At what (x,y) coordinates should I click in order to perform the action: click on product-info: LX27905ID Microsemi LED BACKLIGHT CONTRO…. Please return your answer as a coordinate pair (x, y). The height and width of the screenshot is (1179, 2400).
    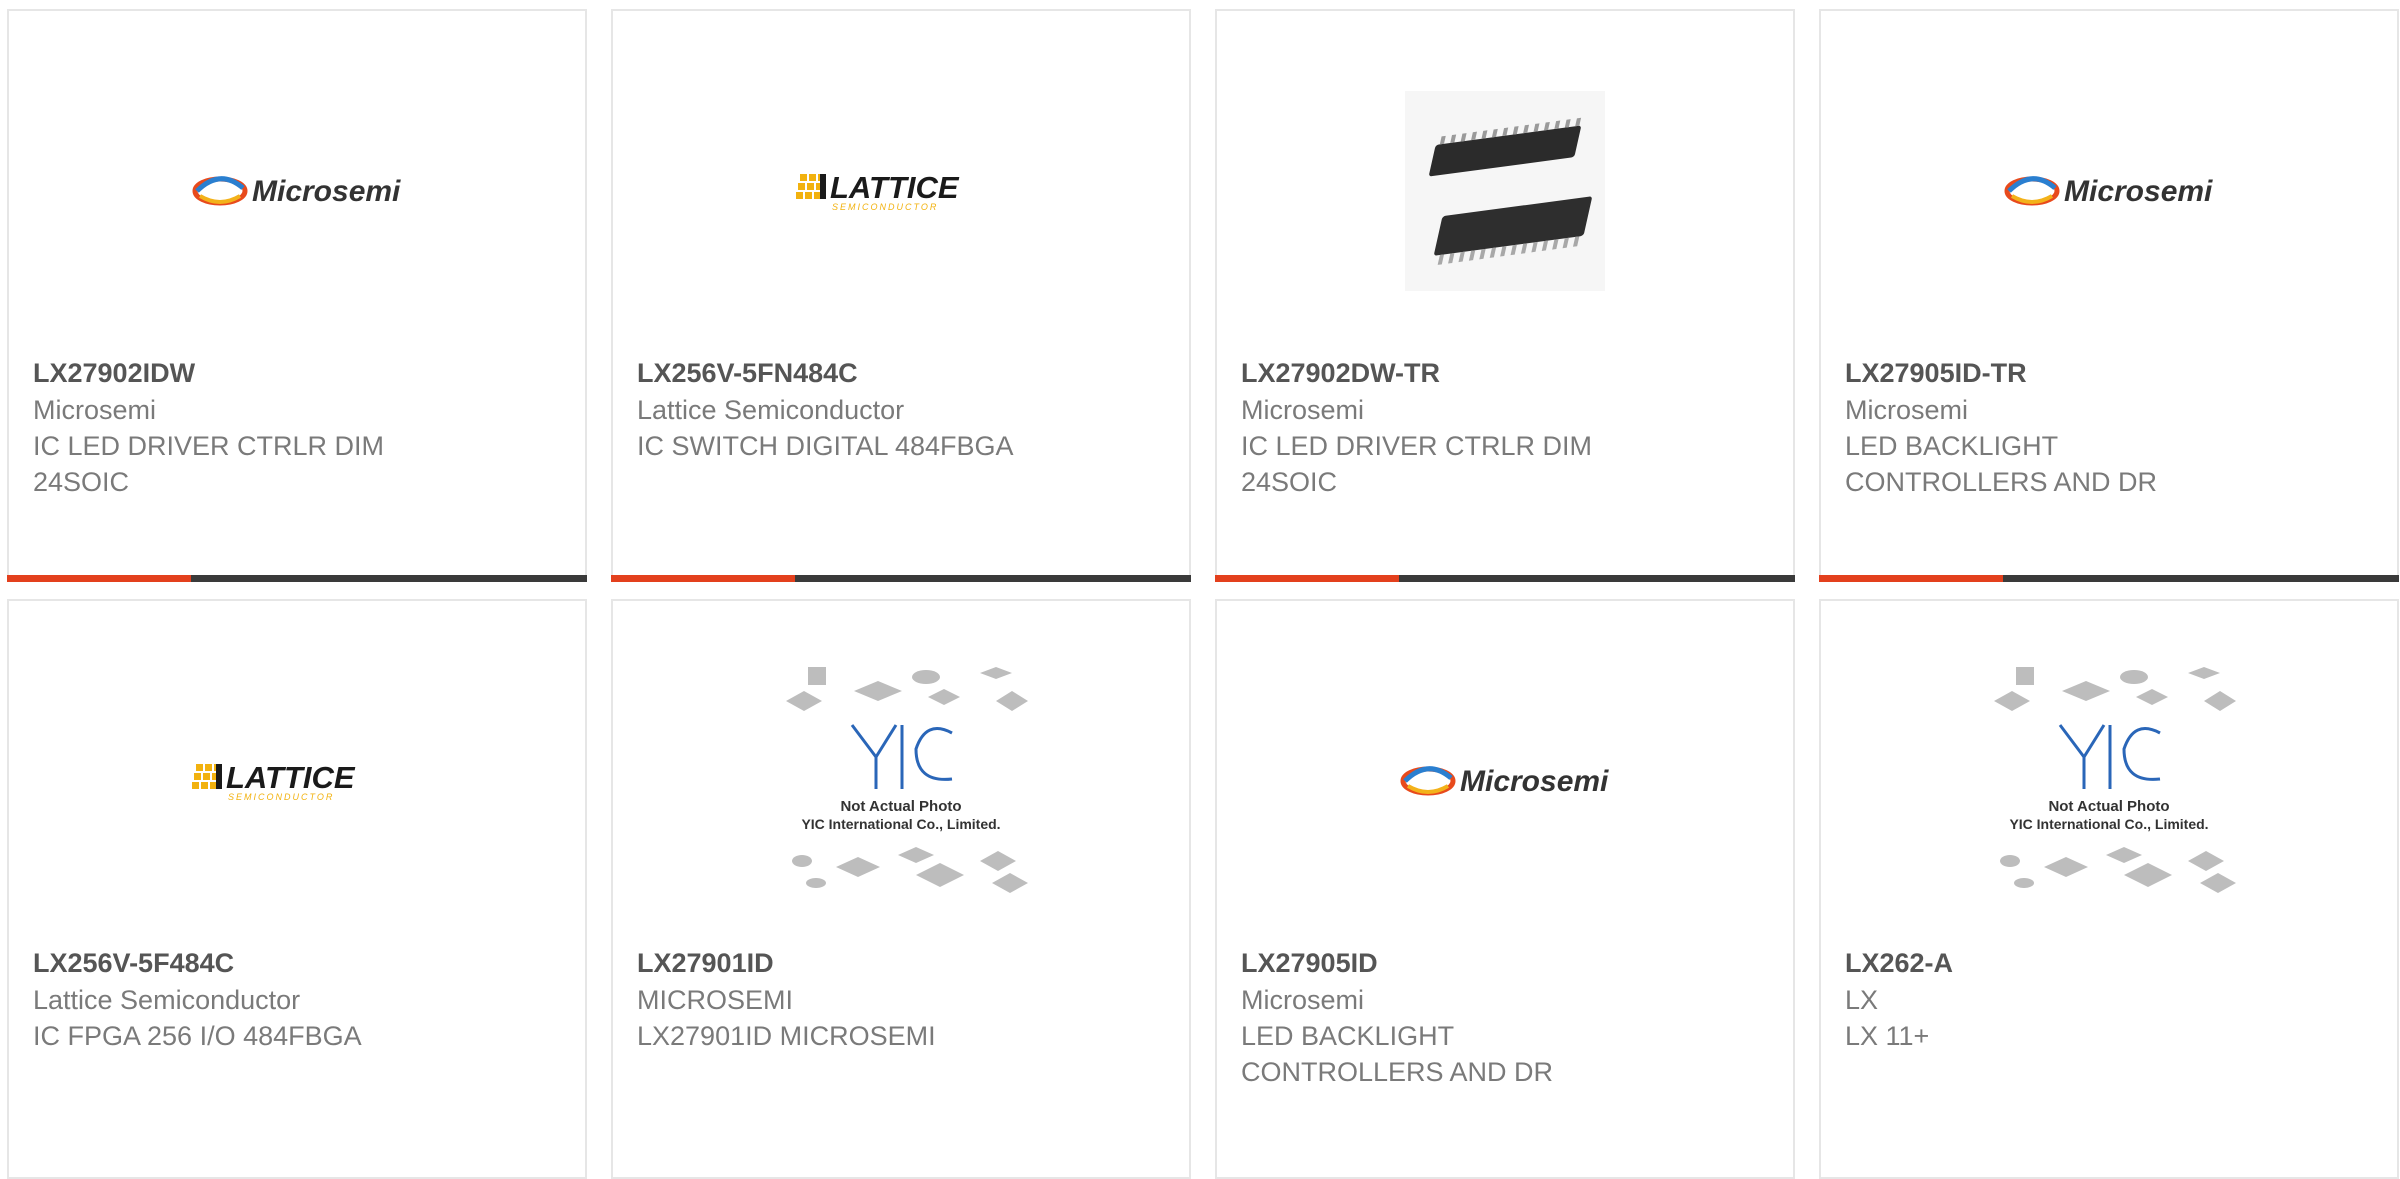
    Looking at the image, I should click on (1505, 1017).